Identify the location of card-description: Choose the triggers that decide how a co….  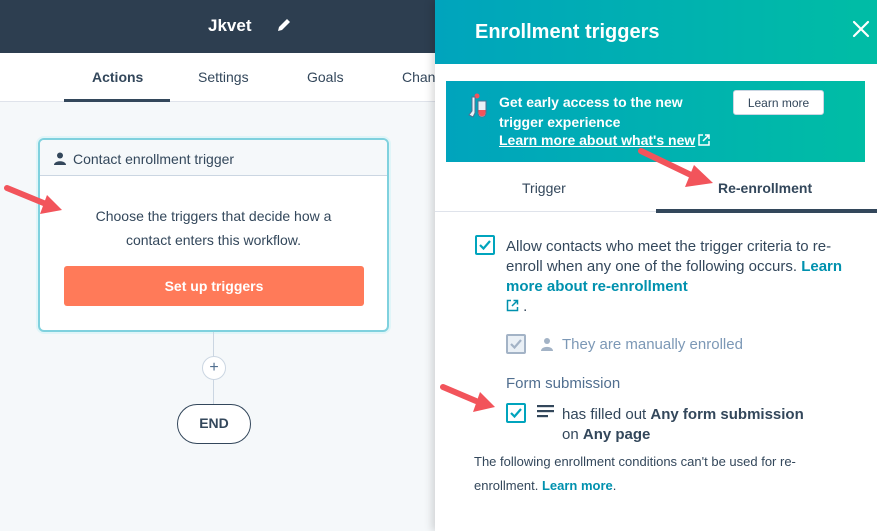
(213, 228).